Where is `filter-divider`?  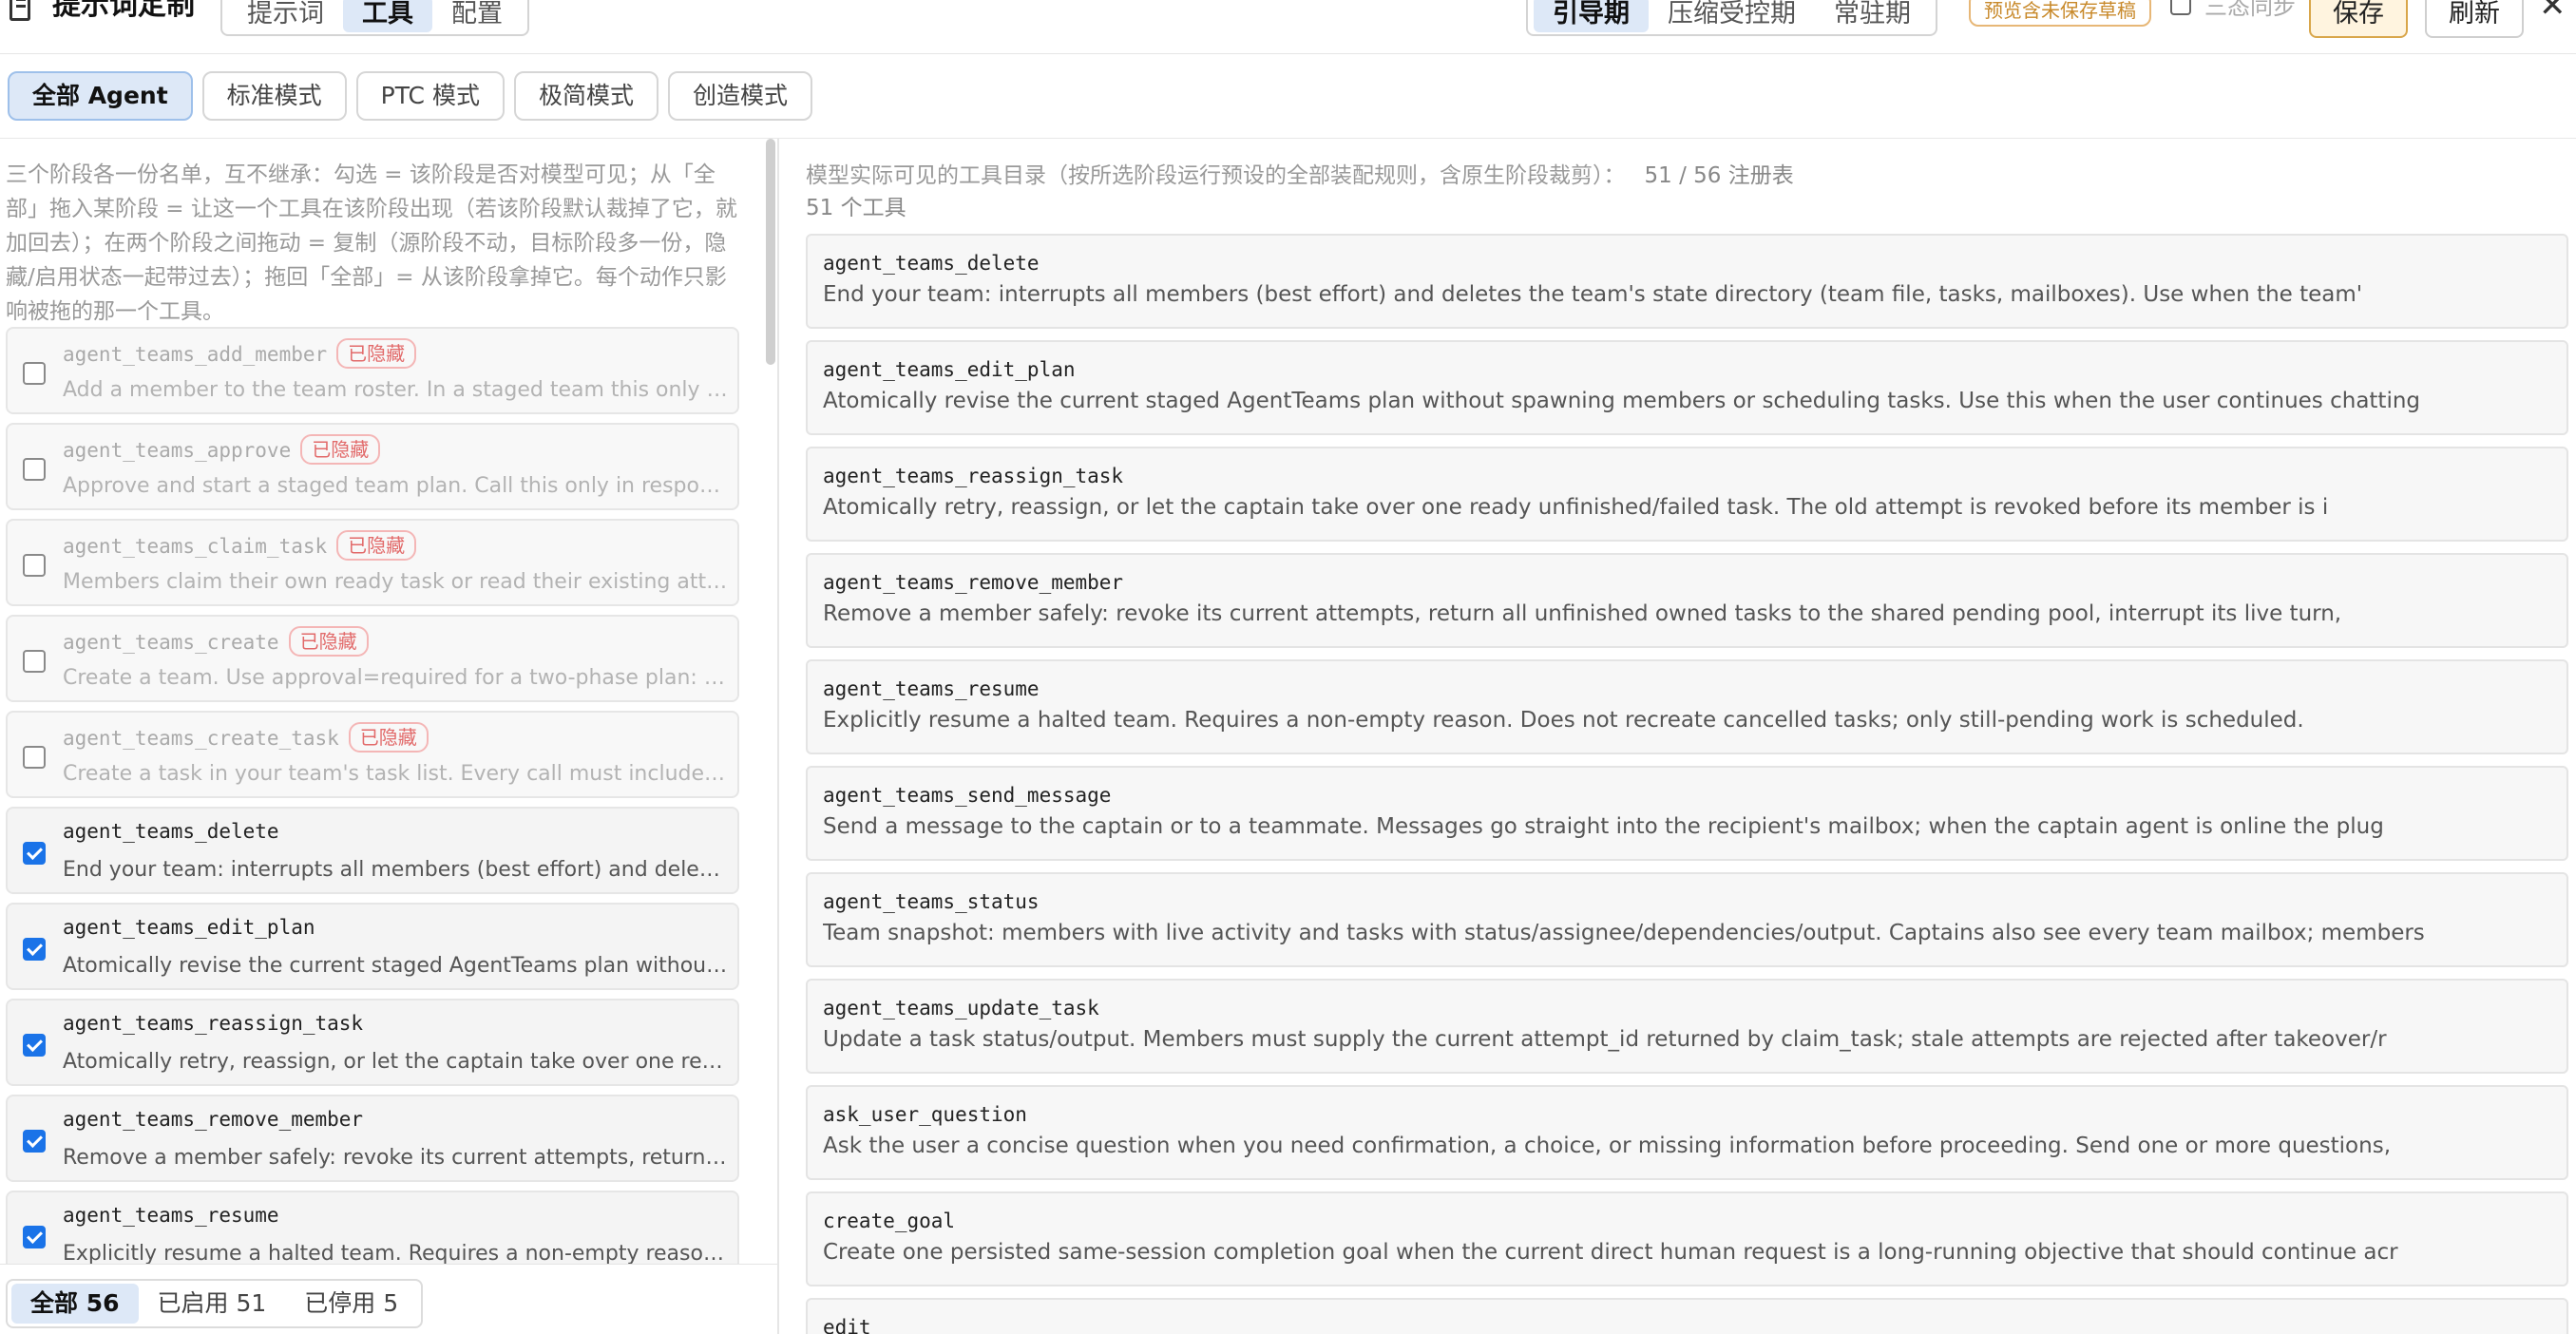
filter-divider is located at coordinates (388, 1264).